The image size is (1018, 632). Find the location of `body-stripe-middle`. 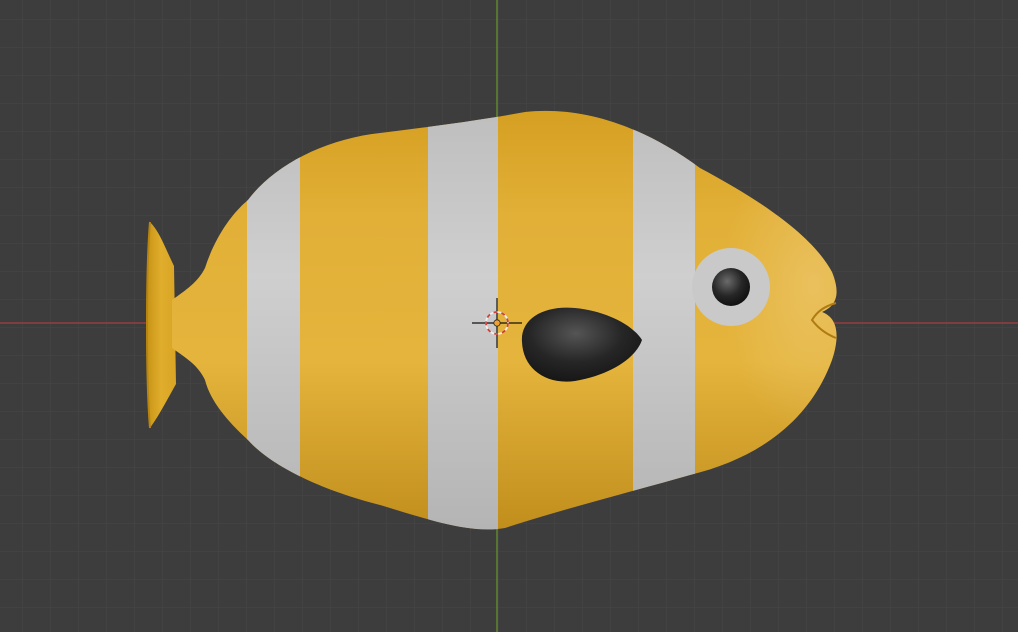

body-stripe-middle is located at coordinates (463, 320).